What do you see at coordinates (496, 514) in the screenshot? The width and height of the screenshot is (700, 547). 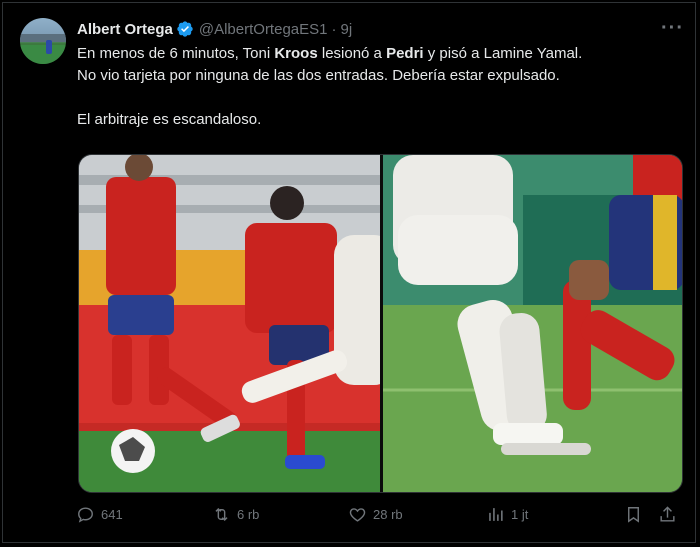 I see `views-icon` at bounding box center [496, 514].